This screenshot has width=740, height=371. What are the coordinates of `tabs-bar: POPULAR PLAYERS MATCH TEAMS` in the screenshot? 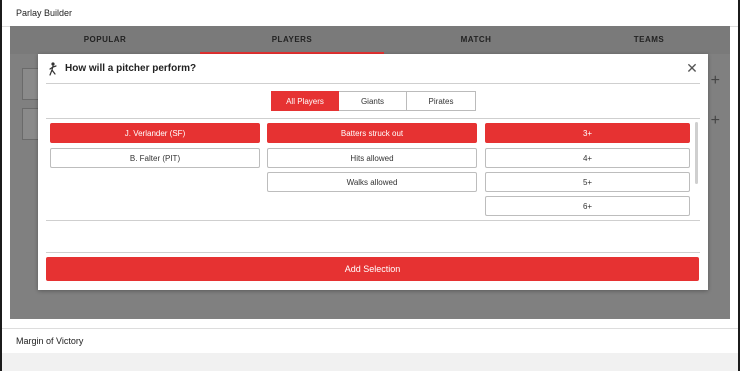 It's located at (370, 40).